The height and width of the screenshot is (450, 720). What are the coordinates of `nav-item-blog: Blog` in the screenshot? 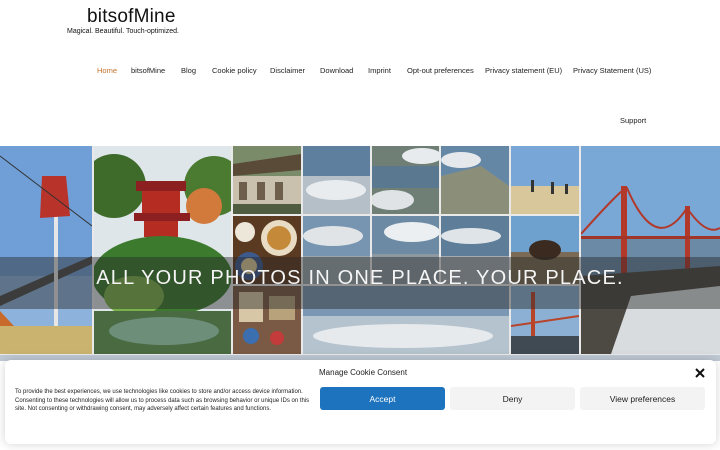 It's located at (188, 70).